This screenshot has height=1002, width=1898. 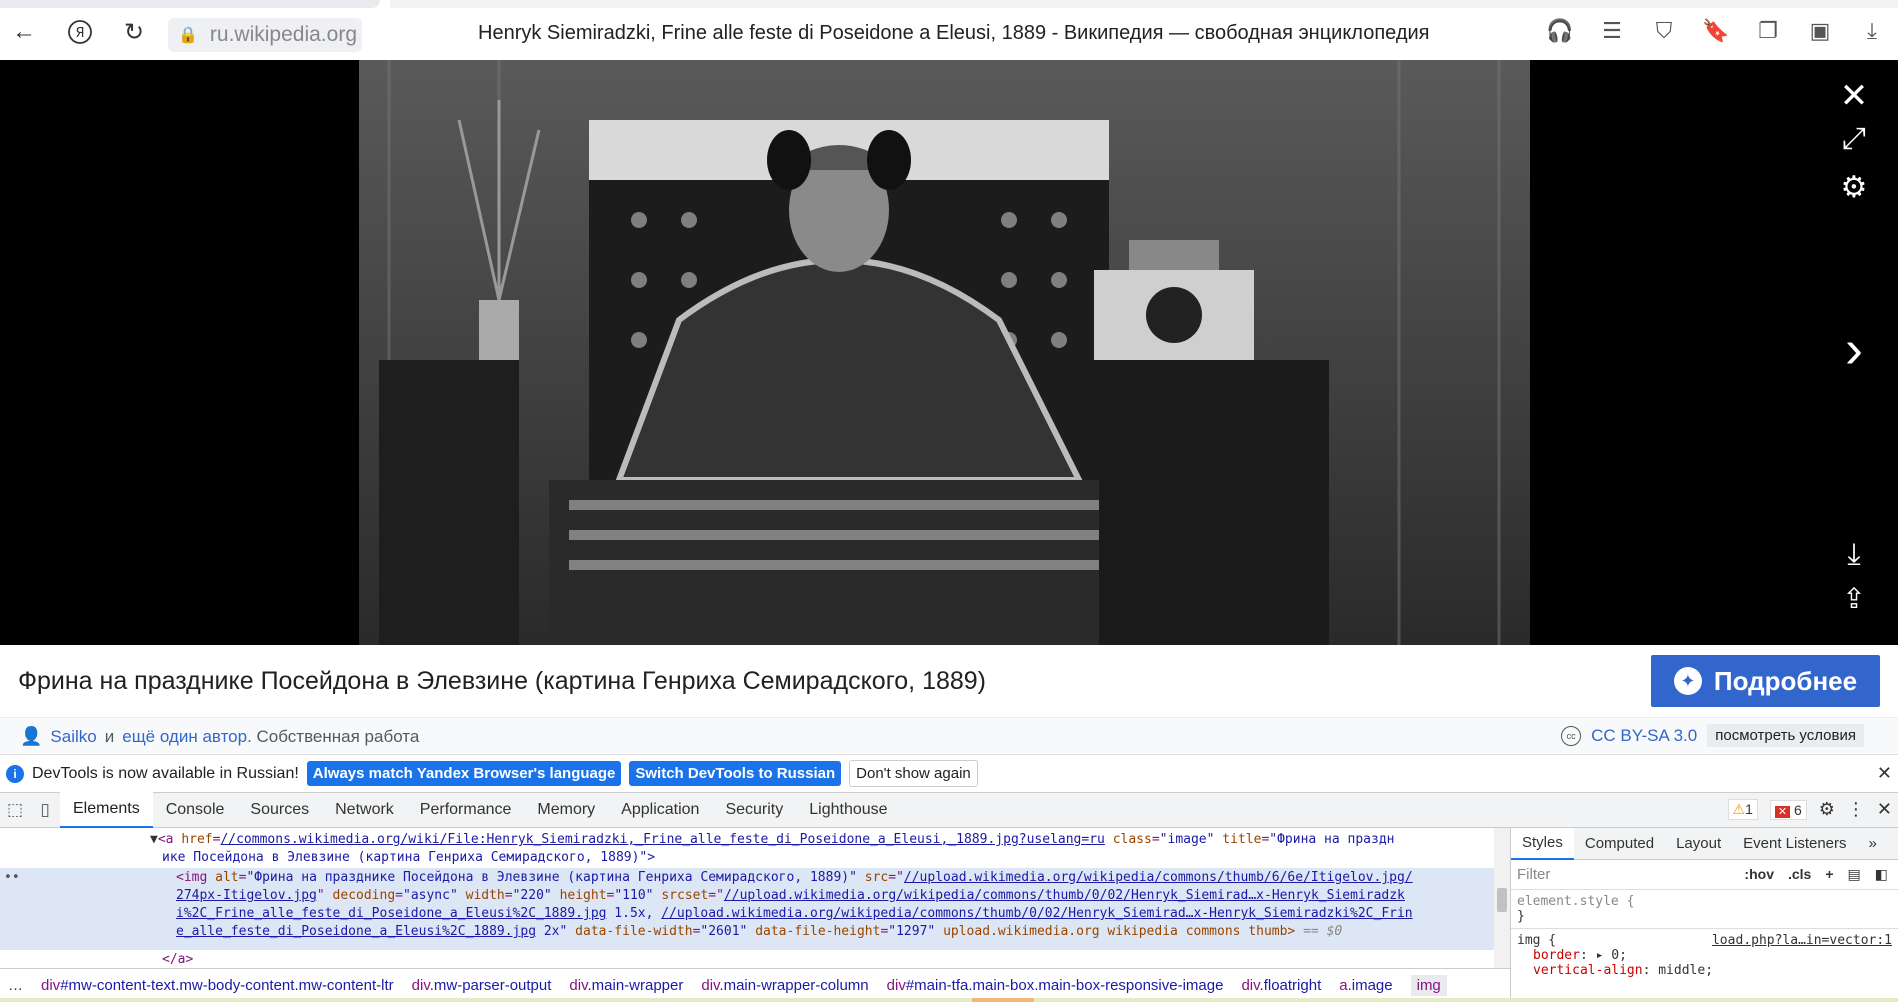 I want to click on tab-computed: Computed, so click(x=1619, y=843).